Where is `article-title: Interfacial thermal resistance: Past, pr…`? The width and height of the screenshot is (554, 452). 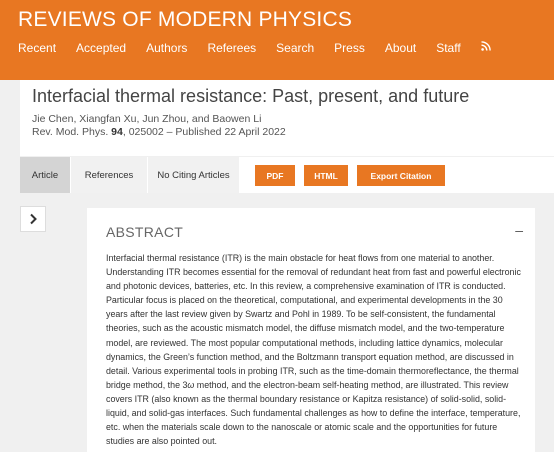
article-title: Interfacial thermal resistance: Past, pr… is located at coordinates (251, 96).